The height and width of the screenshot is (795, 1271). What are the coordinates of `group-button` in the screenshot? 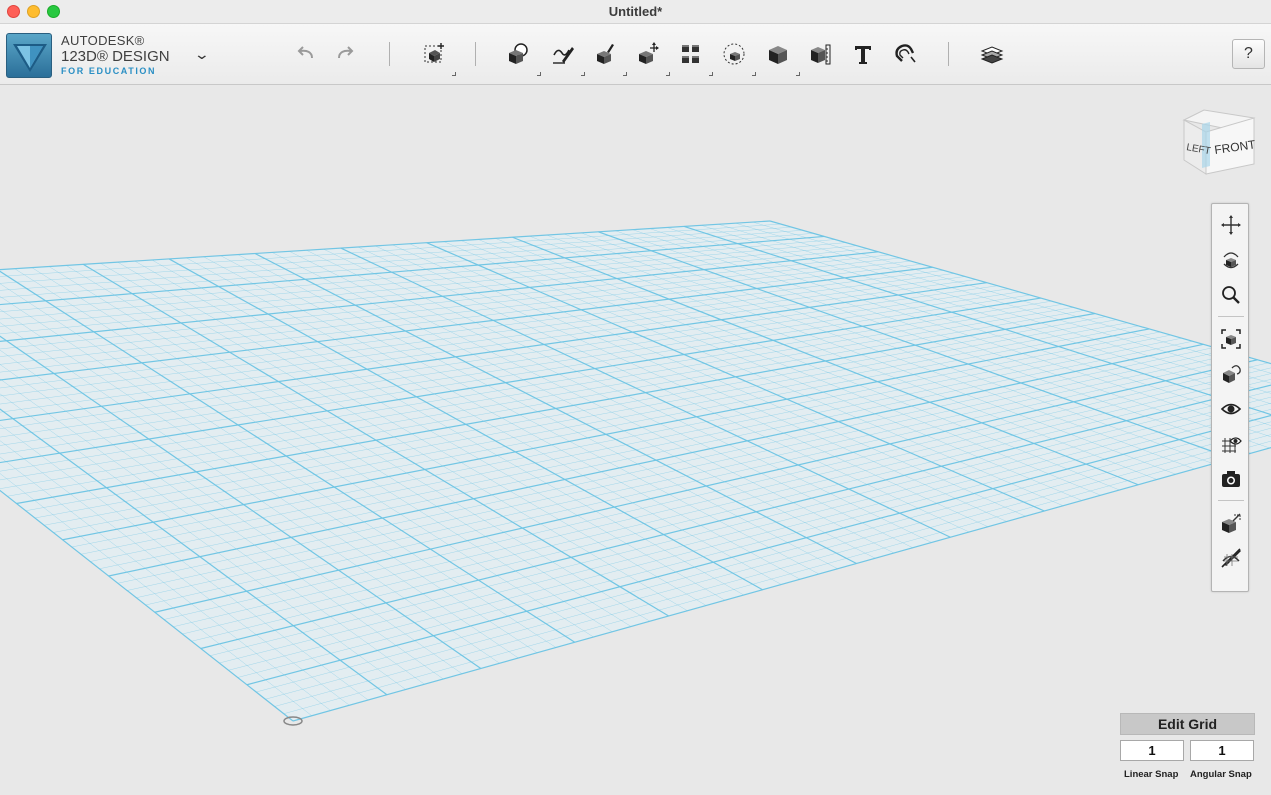 It's located at (737, 57).